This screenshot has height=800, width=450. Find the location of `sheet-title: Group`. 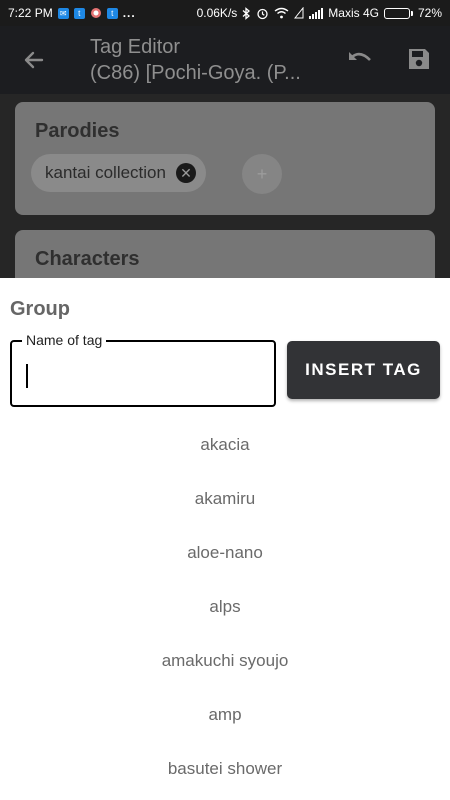

sheet-title: Group is located at coordinates (40, 309).